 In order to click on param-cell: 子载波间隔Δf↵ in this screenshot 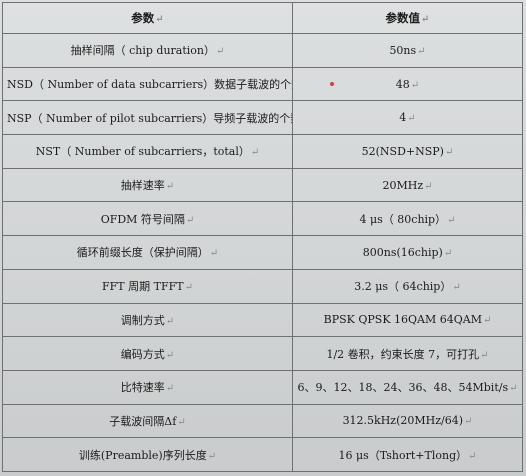, I will do `click(147, 421)`.